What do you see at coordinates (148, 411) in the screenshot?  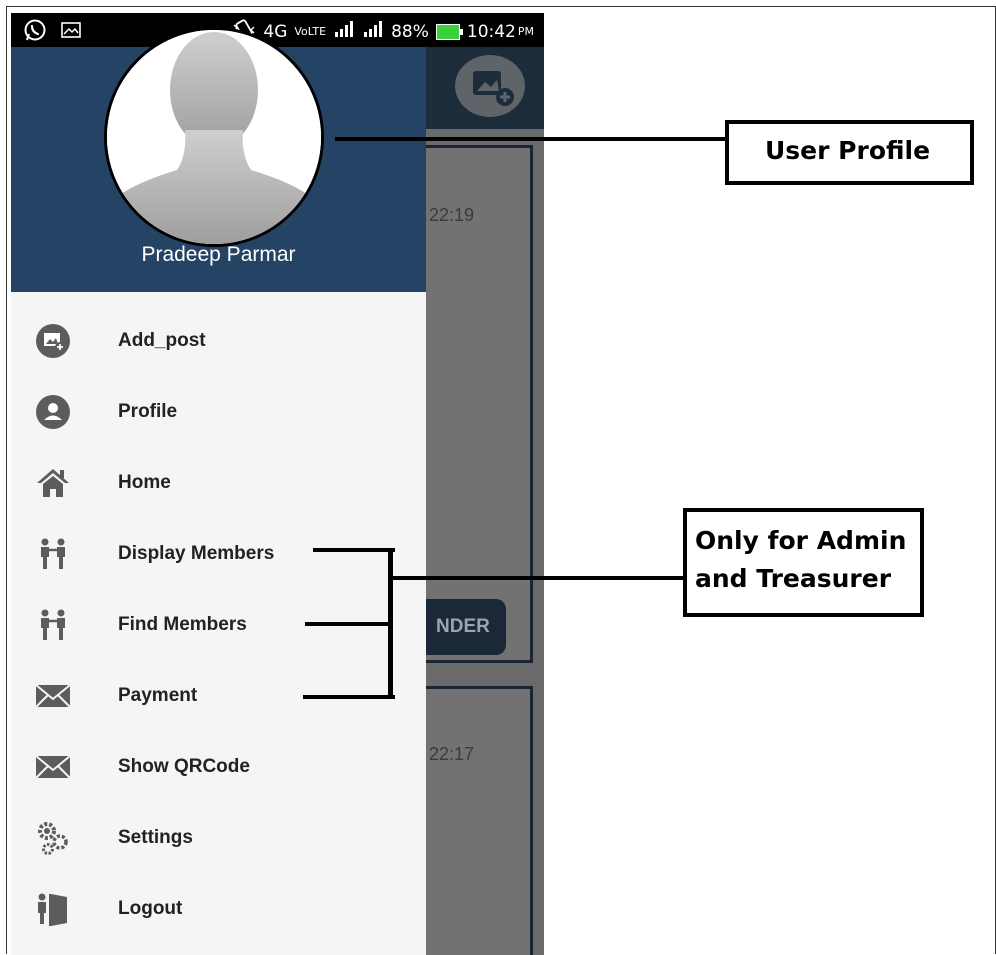 I see `menu-label: Profile` at bounding box center [148, 411].